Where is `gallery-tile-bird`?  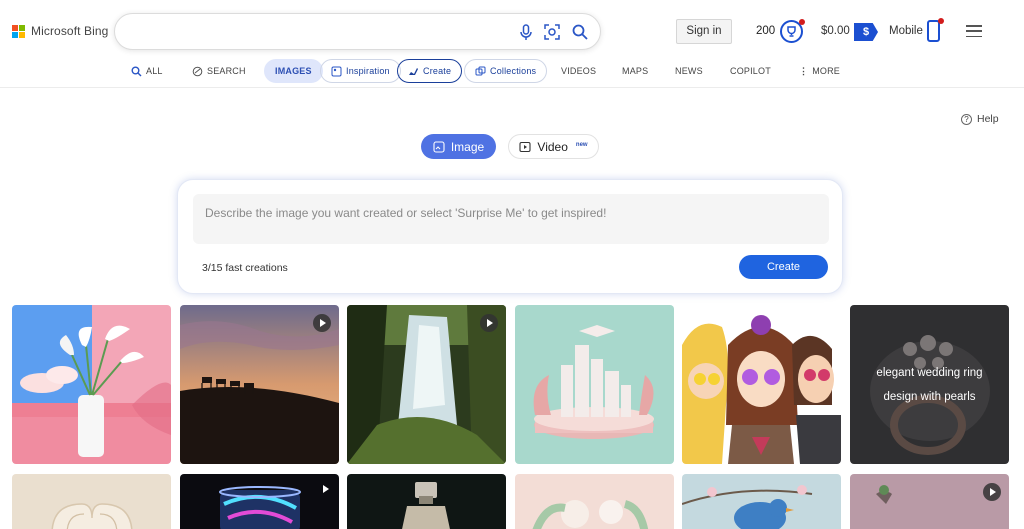 gallery-tile-bird is located at coordinates (761, 501).